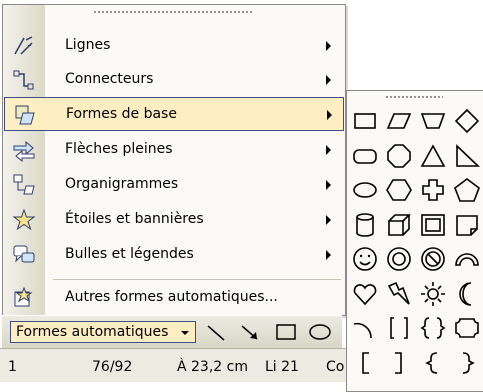 This screenshot has height=392, width=483. Describe the element at coordinates (121, 114) in the screenshot. I see `menu-item-label: Formes de base` at that location.